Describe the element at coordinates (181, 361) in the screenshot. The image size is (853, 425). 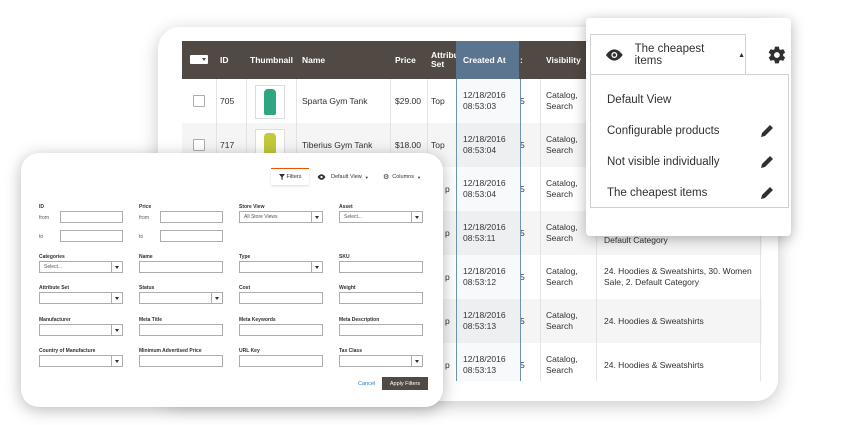
I see `filter-map-input` at that location.